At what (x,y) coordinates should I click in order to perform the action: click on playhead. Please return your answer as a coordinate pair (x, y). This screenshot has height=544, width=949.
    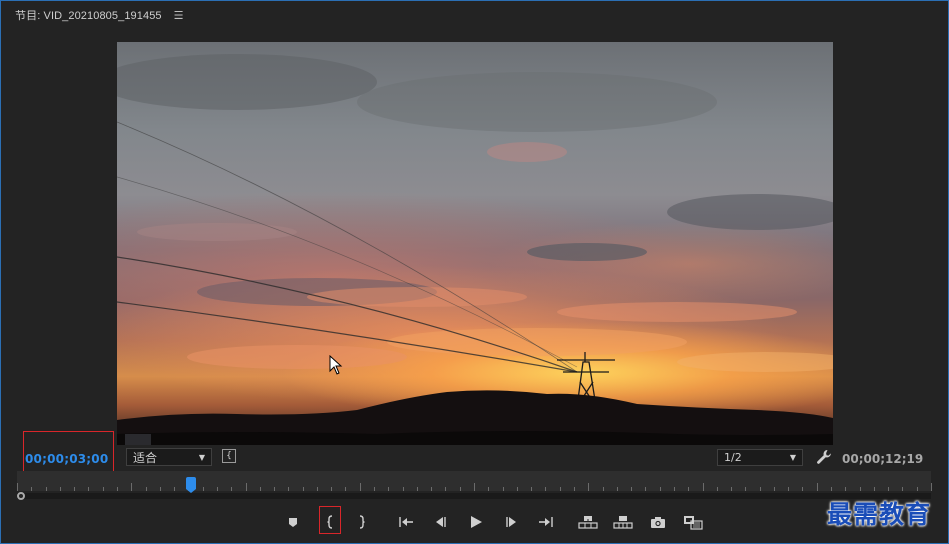
    Looking at the image, I should click on (191, 485).